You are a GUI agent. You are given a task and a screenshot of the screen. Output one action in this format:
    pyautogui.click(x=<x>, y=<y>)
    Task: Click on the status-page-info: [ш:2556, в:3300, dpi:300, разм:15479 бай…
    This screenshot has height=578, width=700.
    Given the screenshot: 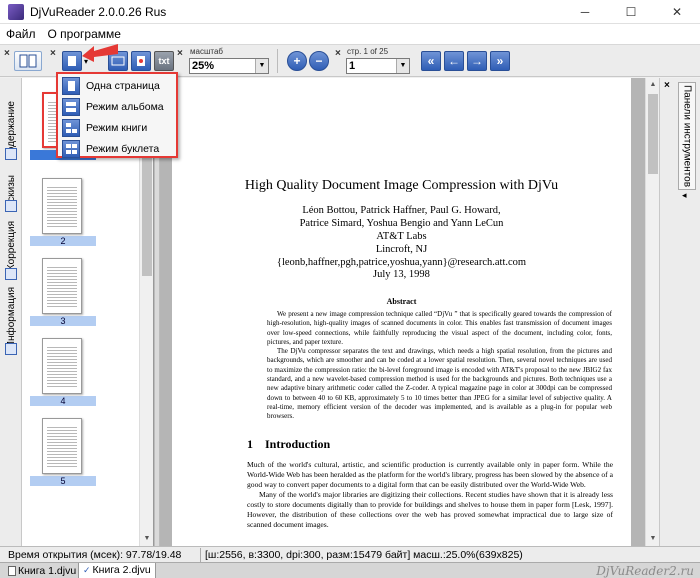 What is the action you would take?
    pyautogui.click(x=361, y=555)
    